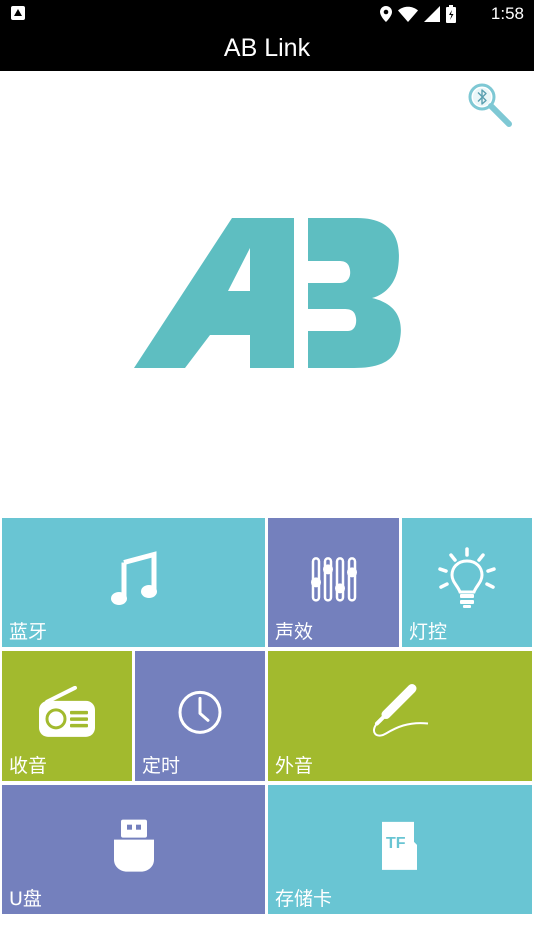  I want to click on tile-radio: 收音, so click(67, 716).